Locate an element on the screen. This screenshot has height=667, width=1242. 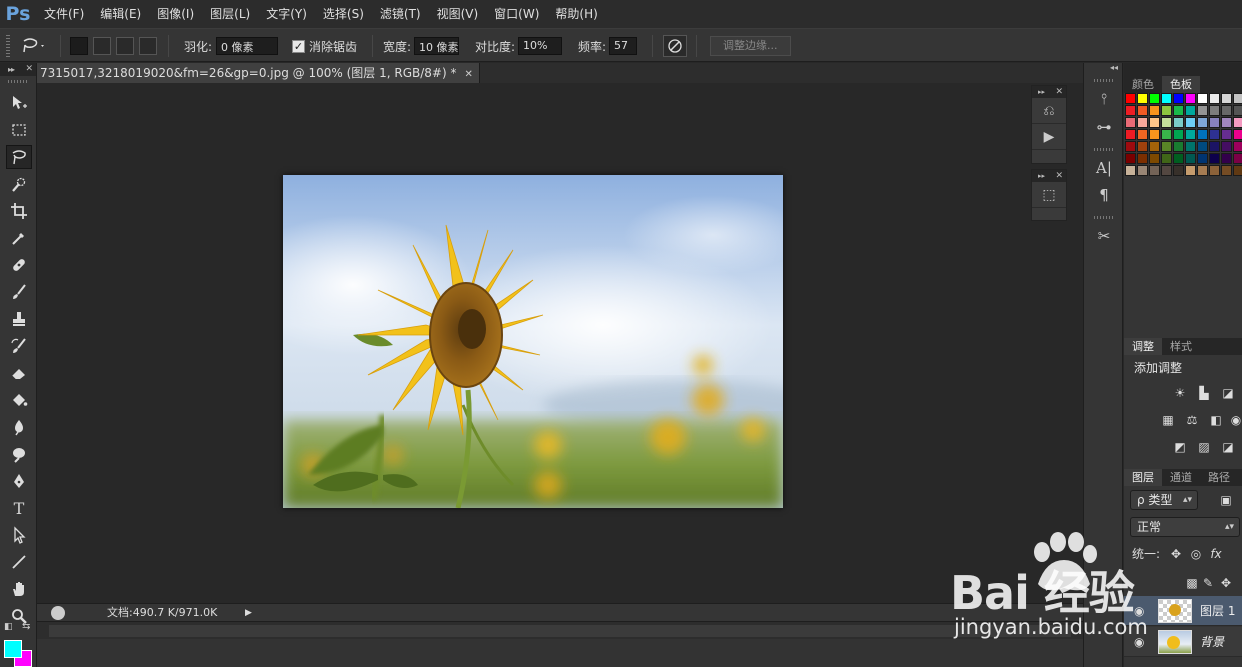
marquee-tool is located at coordinates (19, 130).